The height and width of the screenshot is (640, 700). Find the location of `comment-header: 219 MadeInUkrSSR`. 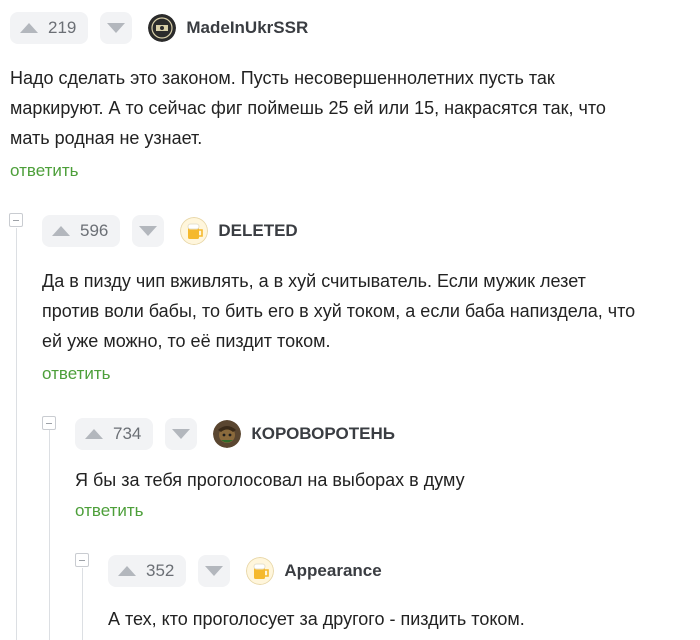

comment-header: 219 MadeInUkrSSR is located at coordinates (350, 28).